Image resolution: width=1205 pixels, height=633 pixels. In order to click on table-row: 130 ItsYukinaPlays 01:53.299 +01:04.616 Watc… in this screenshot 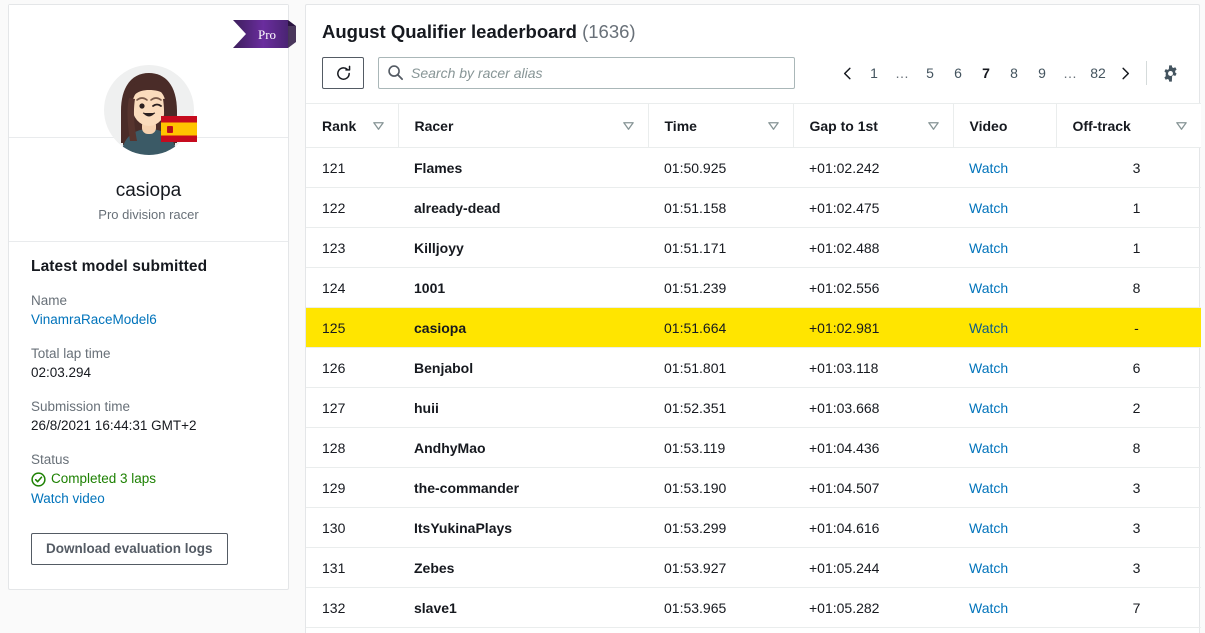, I will do `click(753, 527)`.